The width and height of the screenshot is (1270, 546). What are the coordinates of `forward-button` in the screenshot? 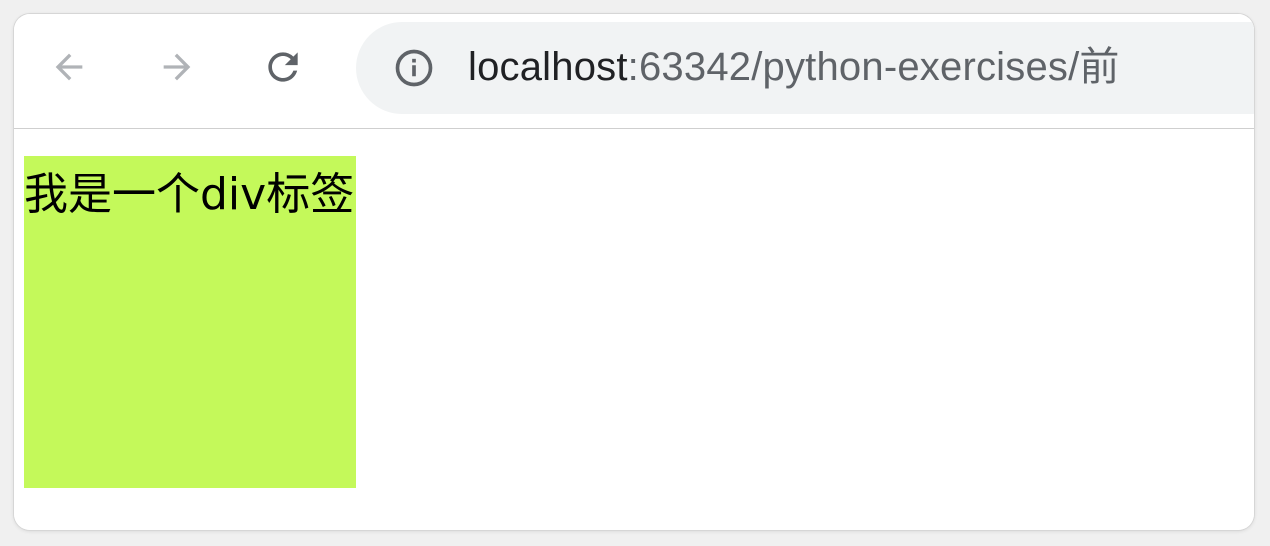 It's located at (177, 67).